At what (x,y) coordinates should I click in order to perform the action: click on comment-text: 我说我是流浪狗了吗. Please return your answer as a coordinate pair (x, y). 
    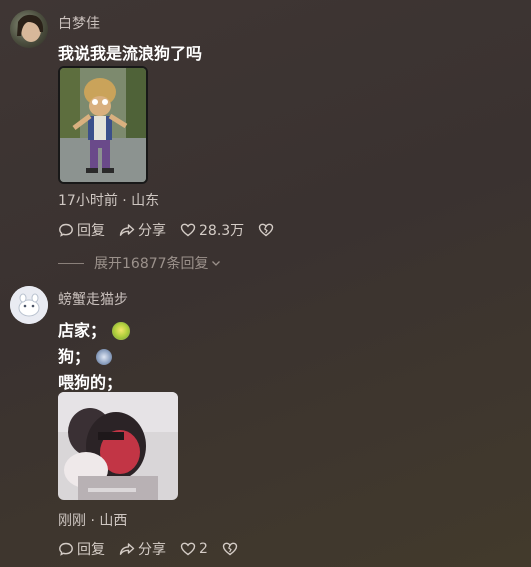
    Looking at the image, I should click on (130, 53).